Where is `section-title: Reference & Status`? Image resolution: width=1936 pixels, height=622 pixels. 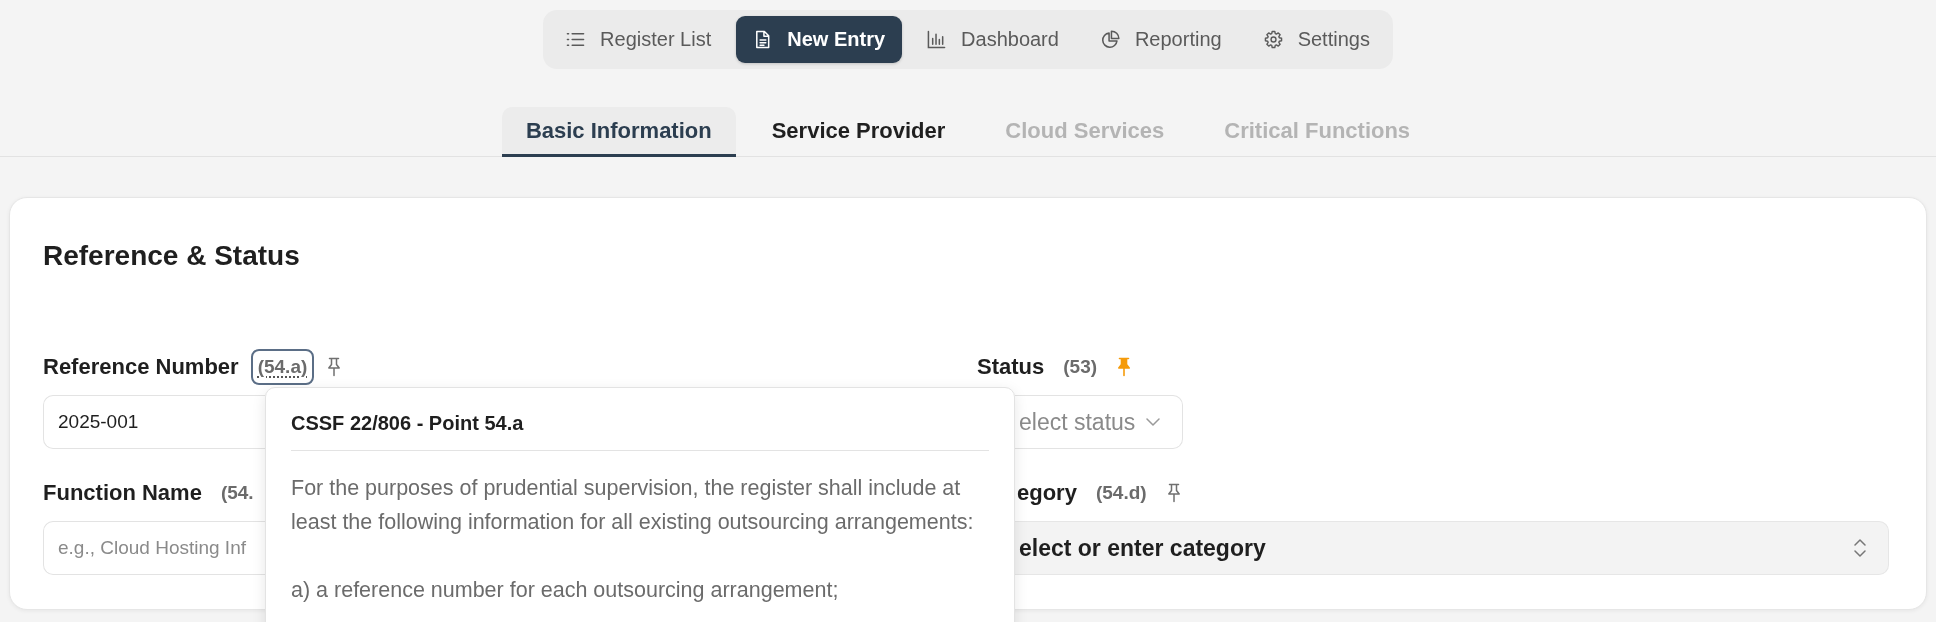
section-title: Reference & Status is located at coordinates (171, 256).